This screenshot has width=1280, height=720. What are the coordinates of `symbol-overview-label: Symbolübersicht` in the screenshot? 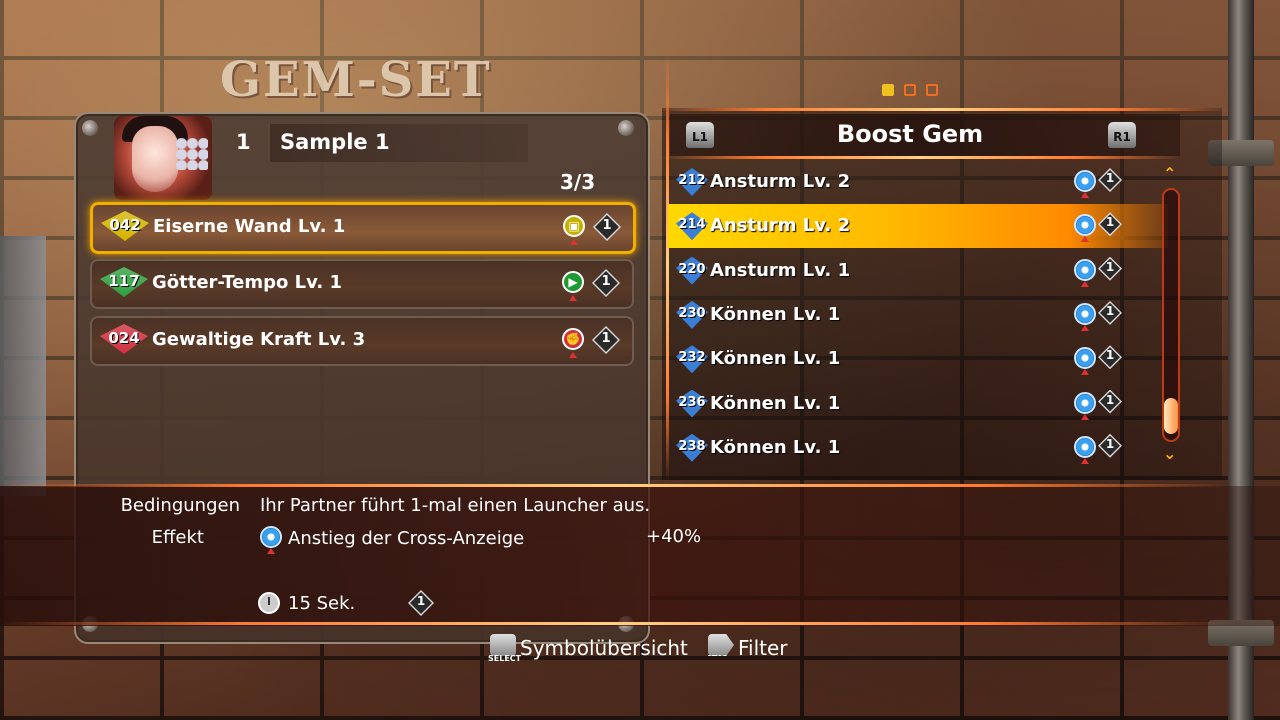 It's located at (604, 648).